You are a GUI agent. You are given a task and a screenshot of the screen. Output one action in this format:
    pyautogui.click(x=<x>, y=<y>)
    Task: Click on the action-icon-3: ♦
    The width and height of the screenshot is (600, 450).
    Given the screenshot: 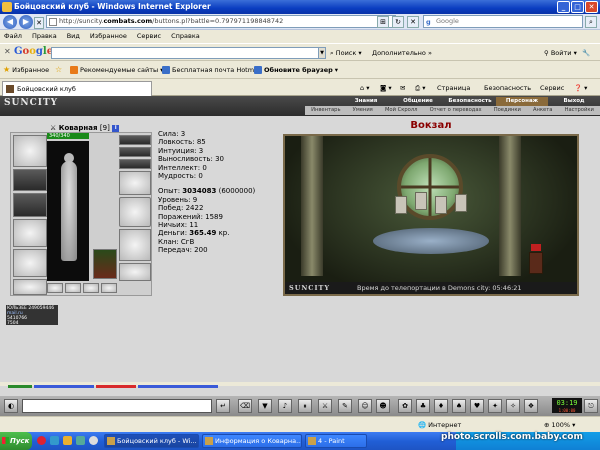 What is the action you would take?
    pyautogui.click(x=441, y=406)
    